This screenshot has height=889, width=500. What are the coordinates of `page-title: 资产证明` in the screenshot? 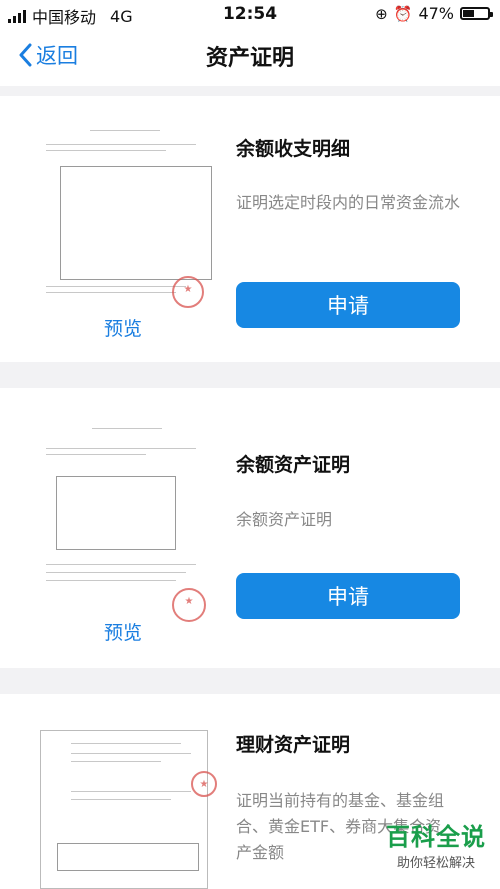 It's located at (249, 58).